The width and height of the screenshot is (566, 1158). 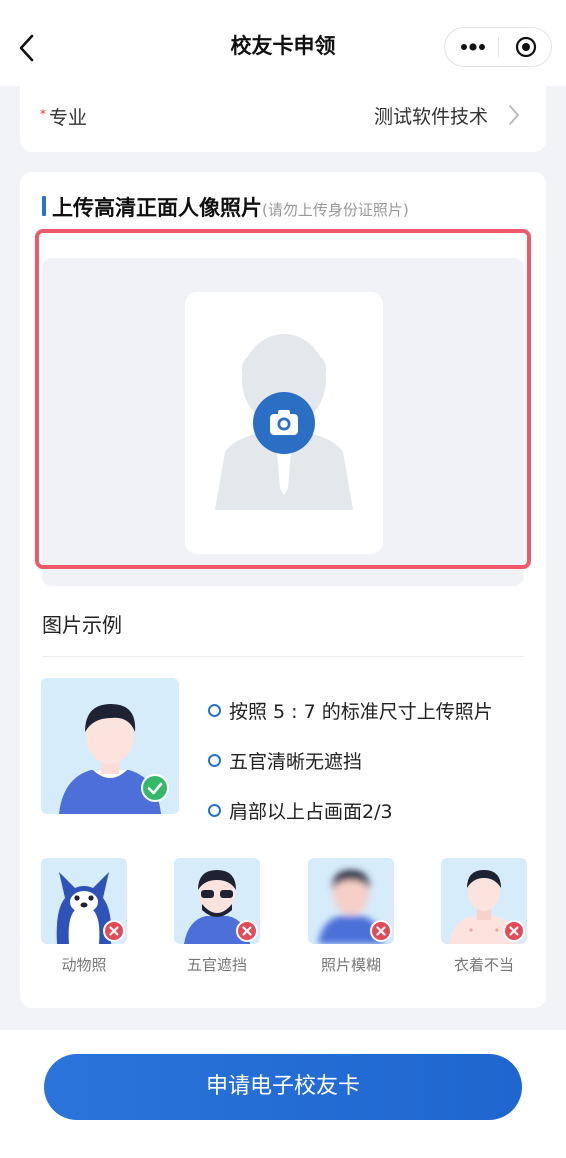 What do you see at coordinates (311, 811) in the screenshot?
I see `rule-text: 肩部以上占画面2/3` at bounding box center [311, 811].